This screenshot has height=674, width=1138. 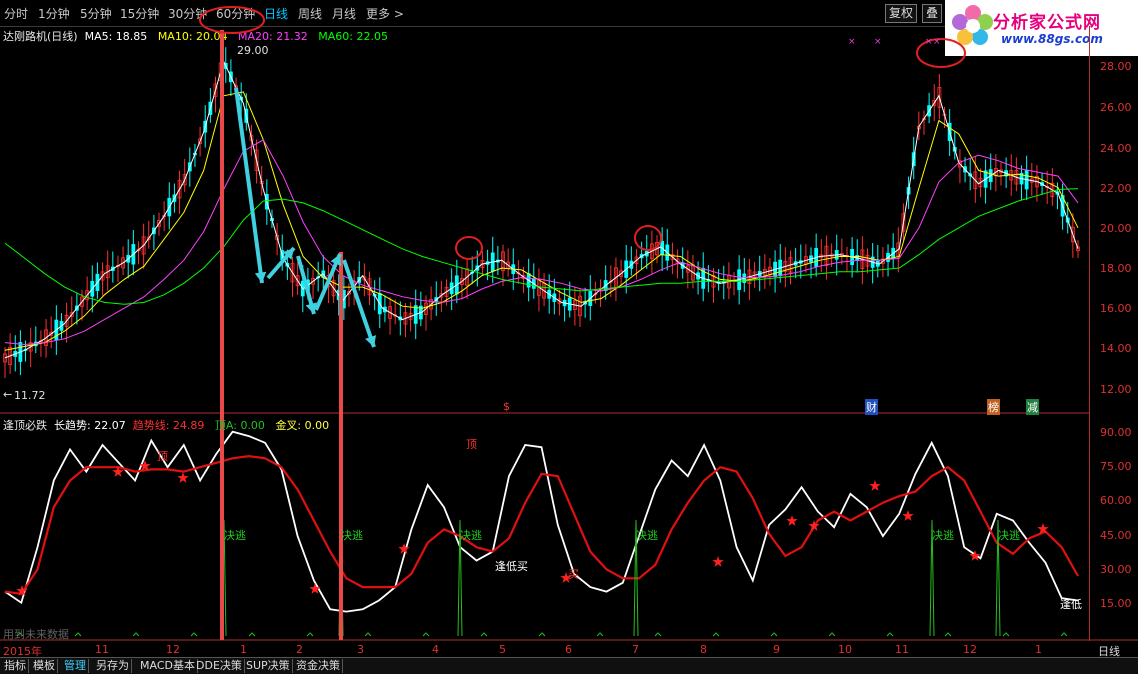 I want to click on price-tick: 28.00, so click(x=1116, y=66).